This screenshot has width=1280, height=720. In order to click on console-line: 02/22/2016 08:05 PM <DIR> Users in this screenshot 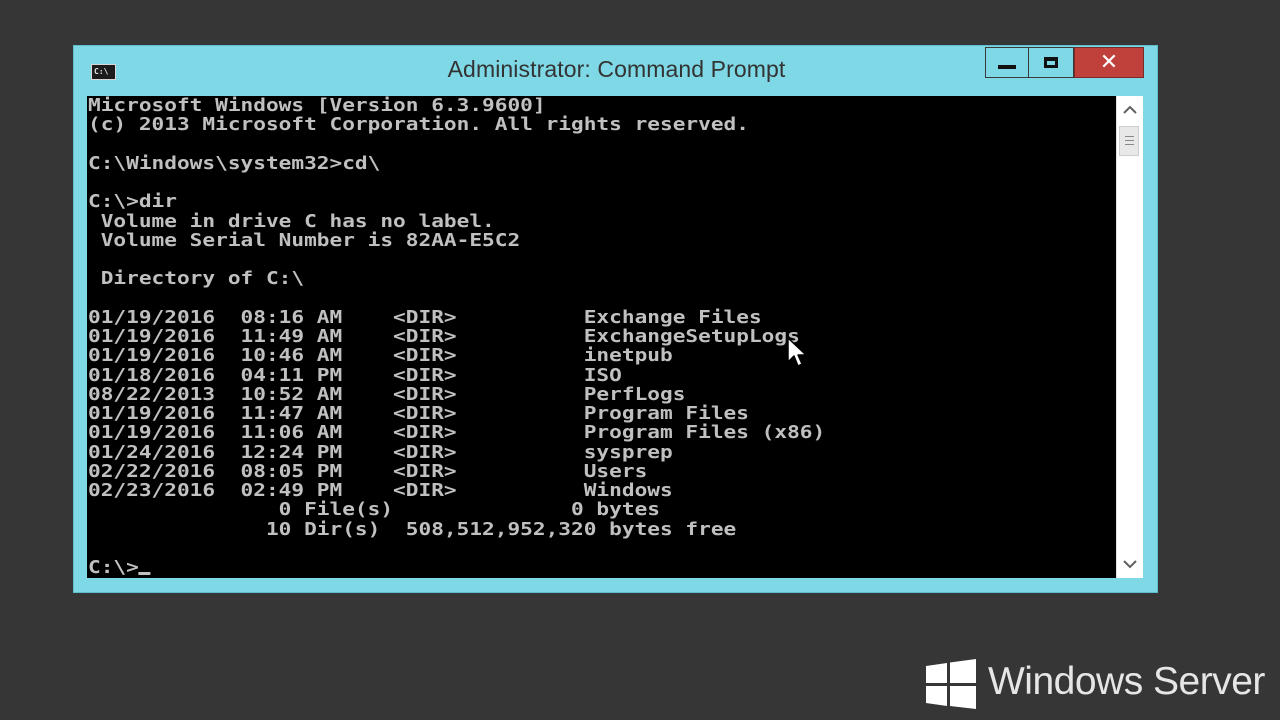, I will do `click(368, 471)`.